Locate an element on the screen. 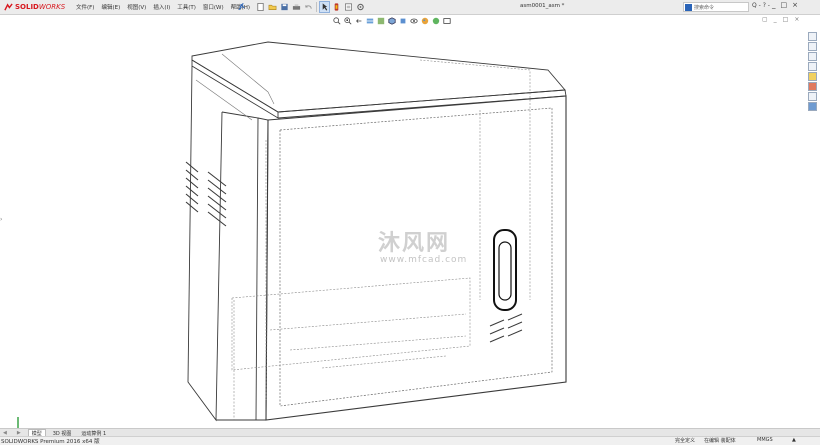  rebuild-icon is located at coordinates (336, 7).